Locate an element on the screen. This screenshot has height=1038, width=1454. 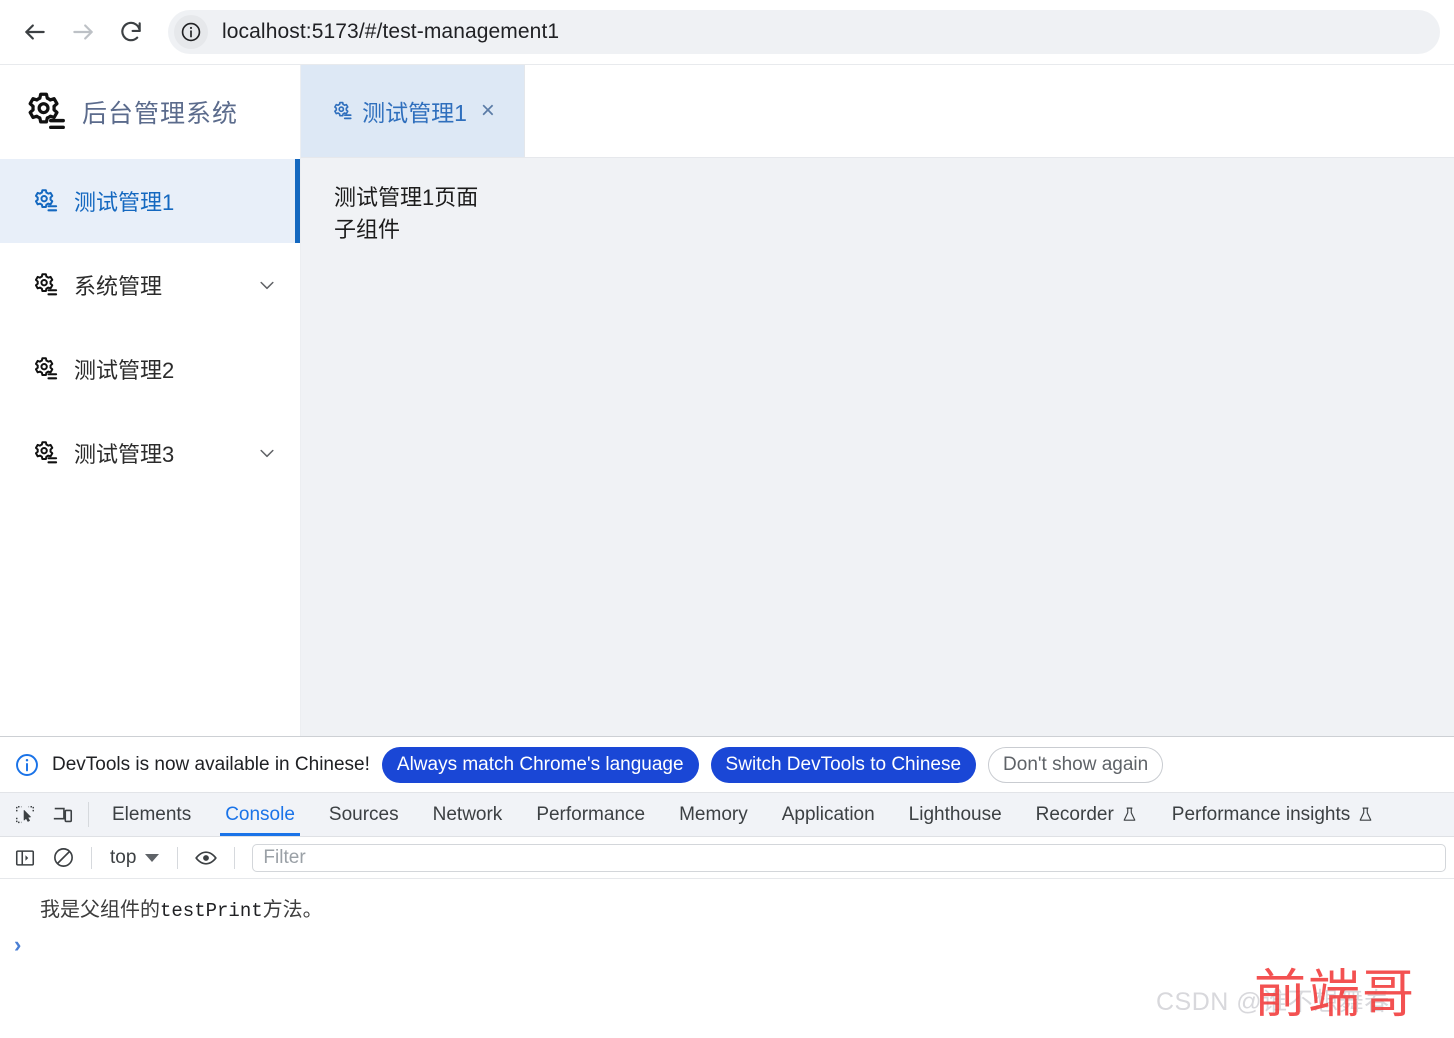
clear-console-button is located at coordinates (63, 858).